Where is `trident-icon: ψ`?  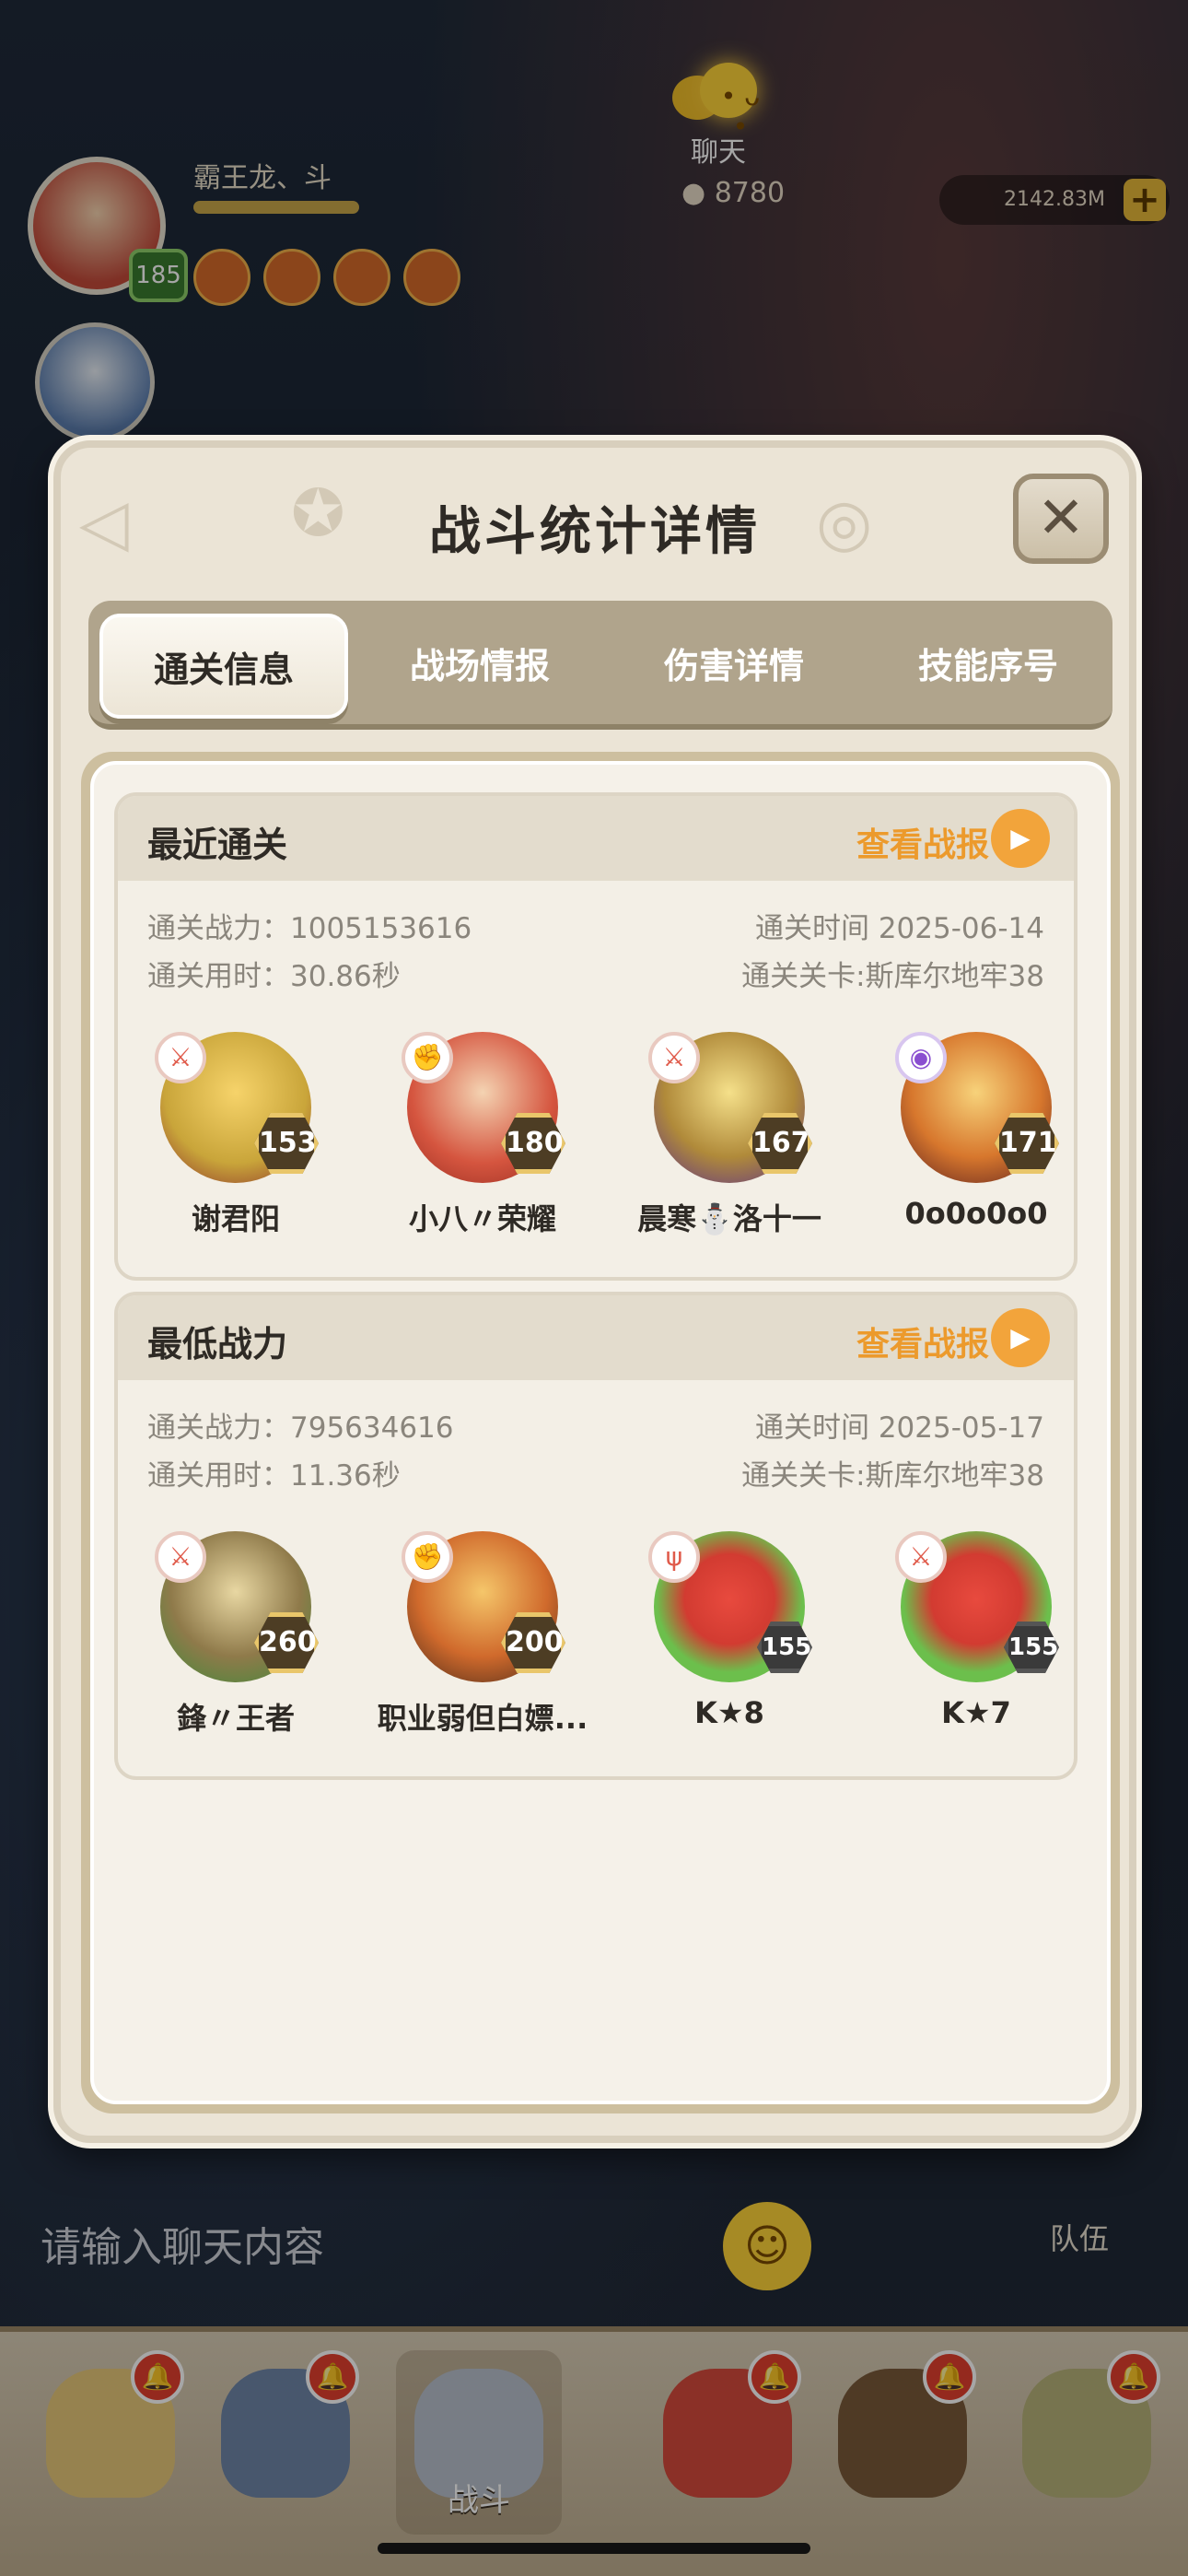 trident-icon: ψ is located at coordinates (674, 1557).